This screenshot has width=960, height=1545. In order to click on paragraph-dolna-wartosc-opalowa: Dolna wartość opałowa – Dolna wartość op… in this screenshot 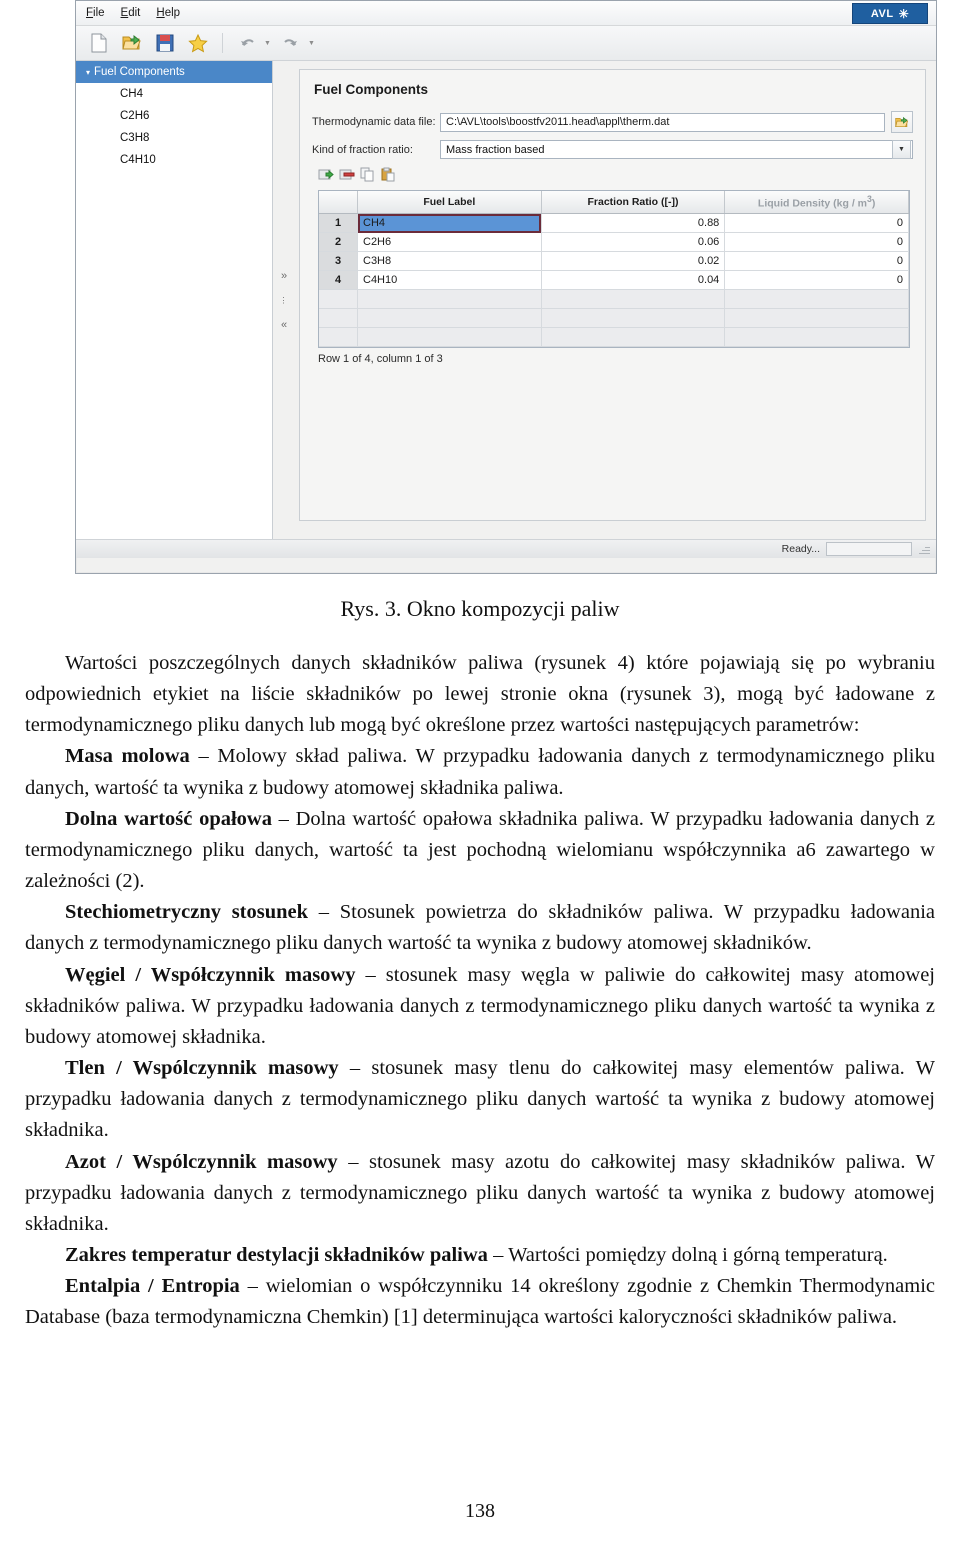, I will do `click(480, 850)`.